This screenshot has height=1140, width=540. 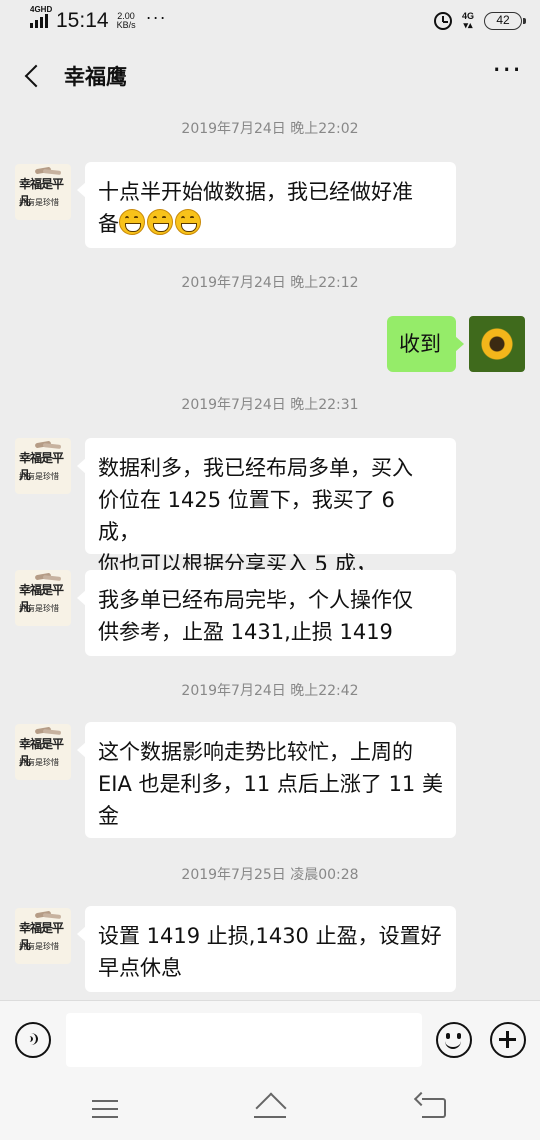 I want to click on timestamp: 2019年7月24日 晚上22:42, so click(x=270, y=691).